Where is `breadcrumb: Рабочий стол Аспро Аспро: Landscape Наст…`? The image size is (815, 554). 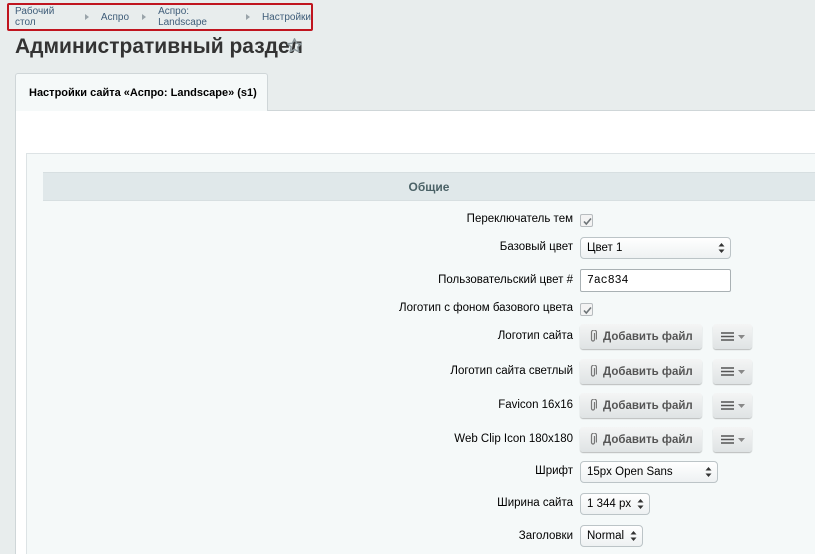
breadcrumb: Рабочий стол Аспро Аспро: Landscape Наст… is located at coordinates (160, 17).